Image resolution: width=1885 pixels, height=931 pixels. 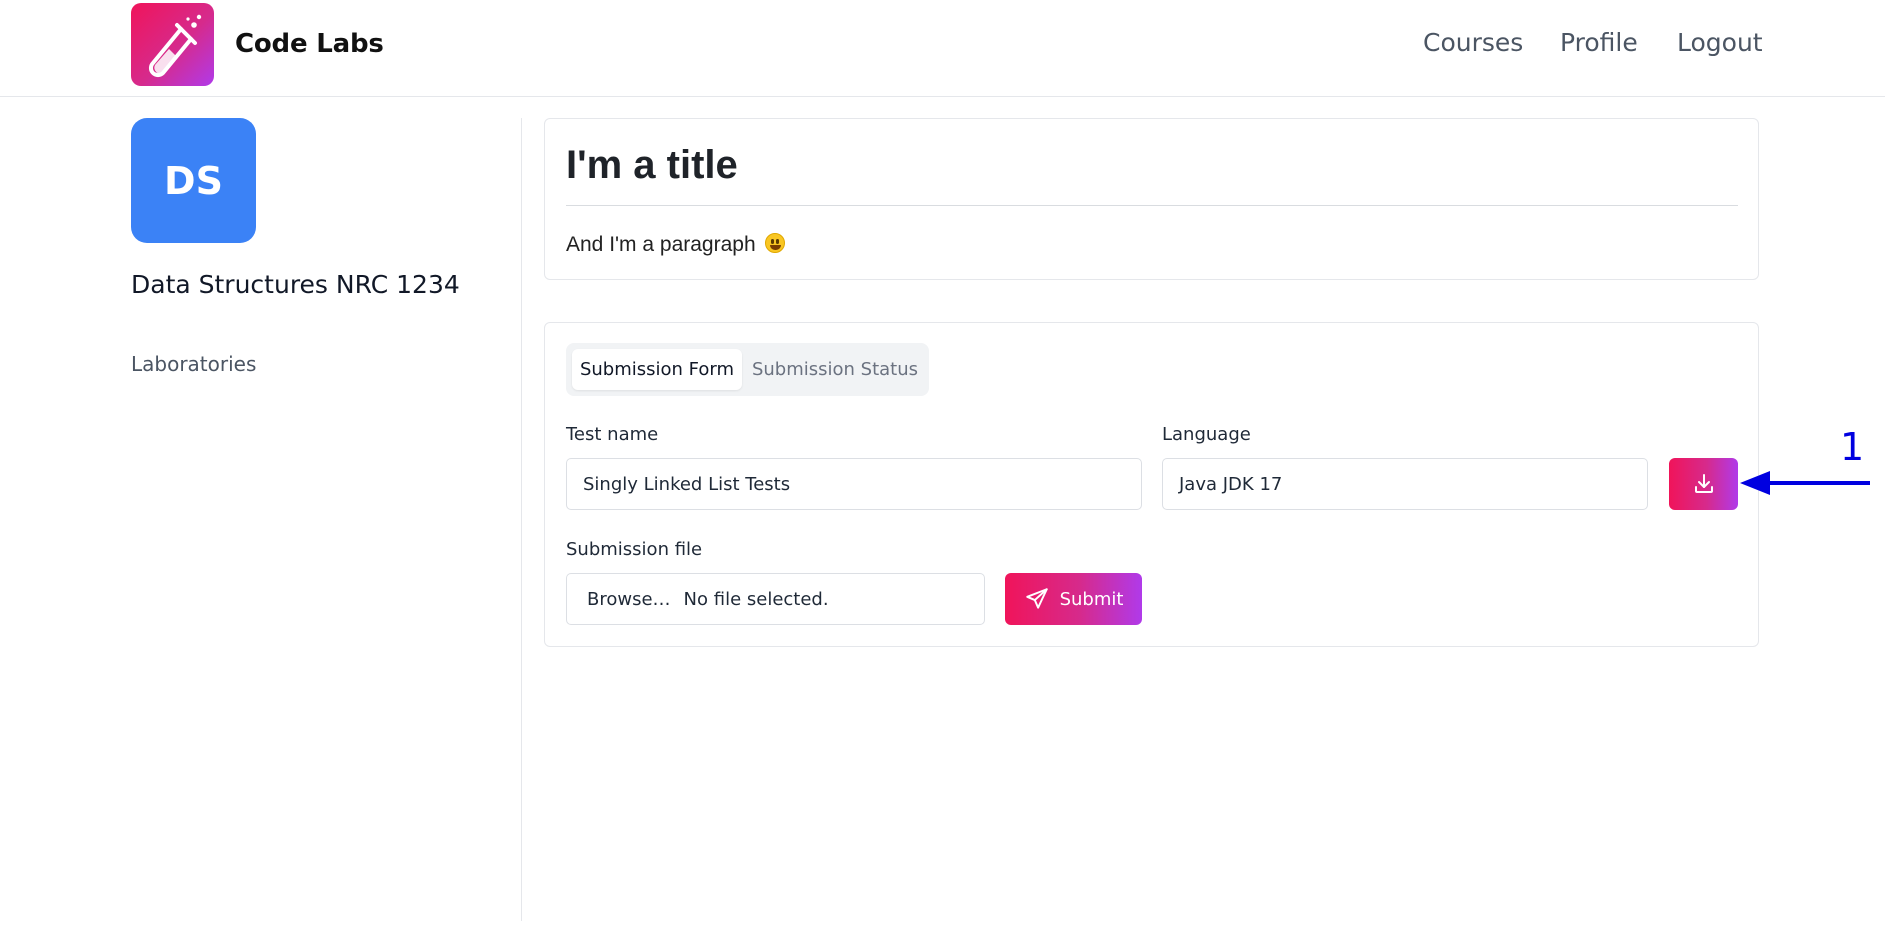 I want to click on nav-logout: Logout, so click(x=1720, y=42).